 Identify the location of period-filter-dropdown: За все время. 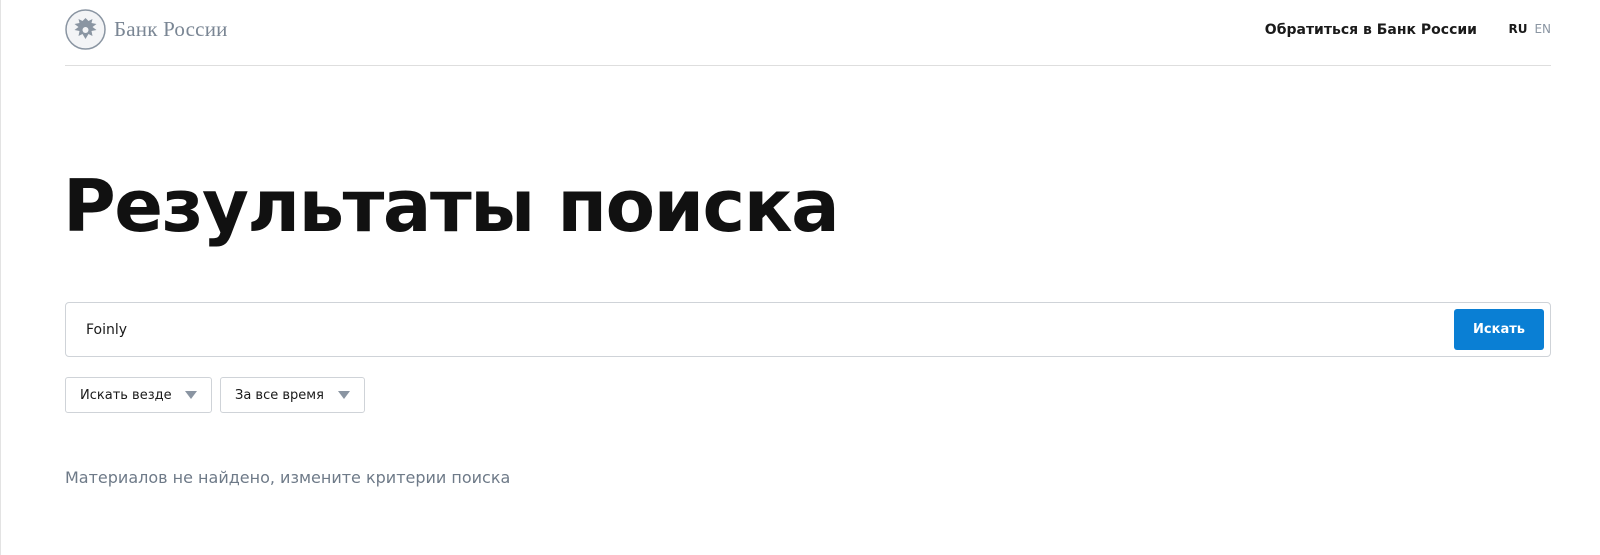
(292, 395).